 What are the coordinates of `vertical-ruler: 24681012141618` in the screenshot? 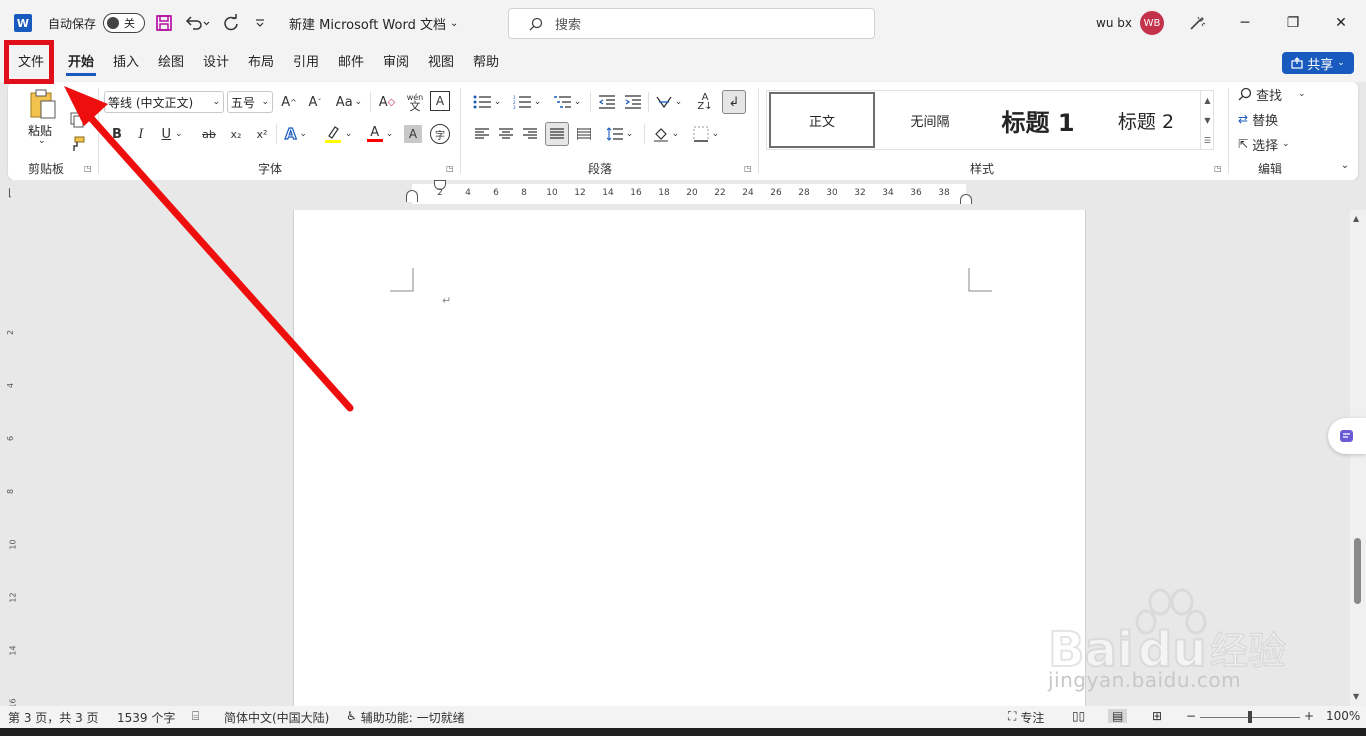 It's located at (14, 459).